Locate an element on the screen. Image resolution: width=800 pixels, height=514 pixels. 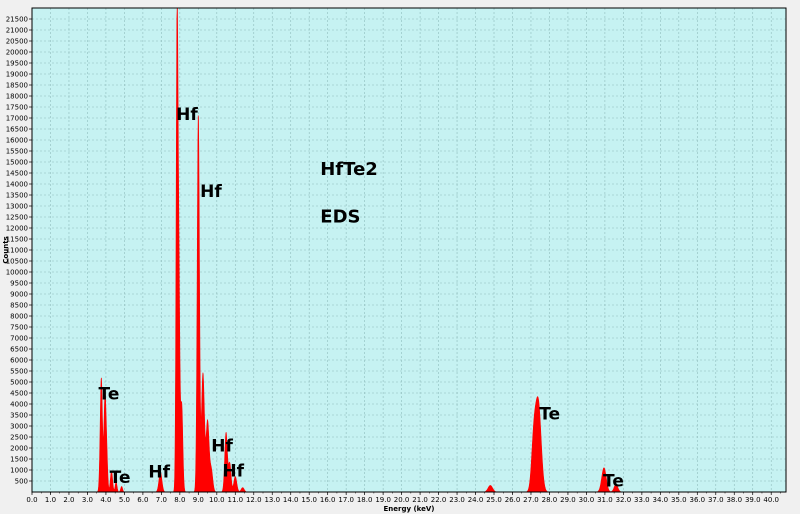
x-tick-label: 27.0 is located at coordinates (531, 500).